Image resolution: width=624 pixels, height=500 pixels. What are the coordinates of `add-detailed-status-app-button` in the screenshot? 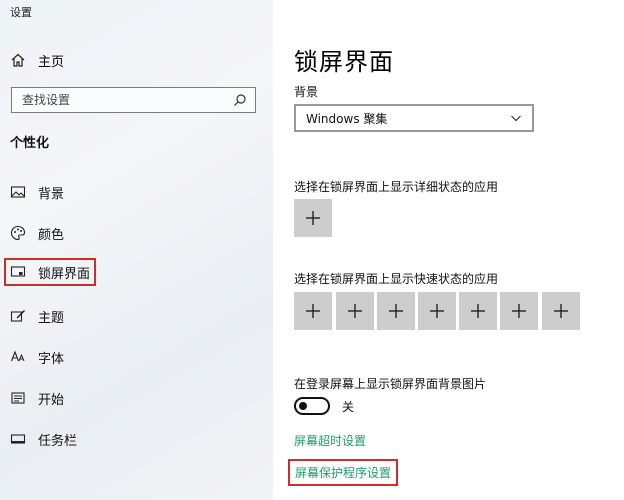 It's located at (313, 218).